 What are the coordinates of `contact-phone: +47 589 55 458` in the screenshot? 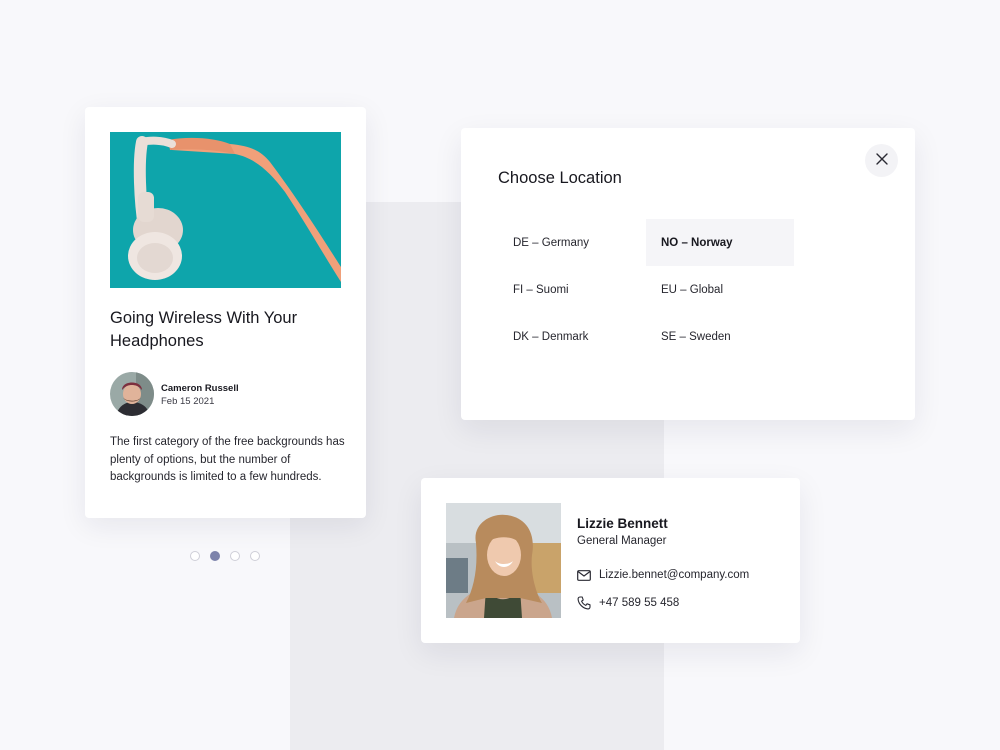 It's located at (639, 603).